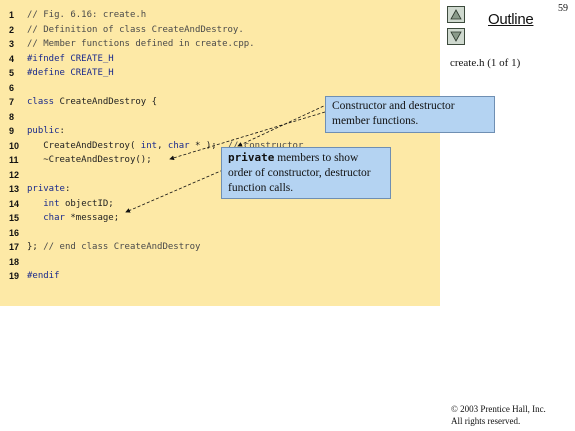 Image resolution: width=575 pixels, height=431 pixels. I want to click on outline-title: Outline, so click(511, 19).